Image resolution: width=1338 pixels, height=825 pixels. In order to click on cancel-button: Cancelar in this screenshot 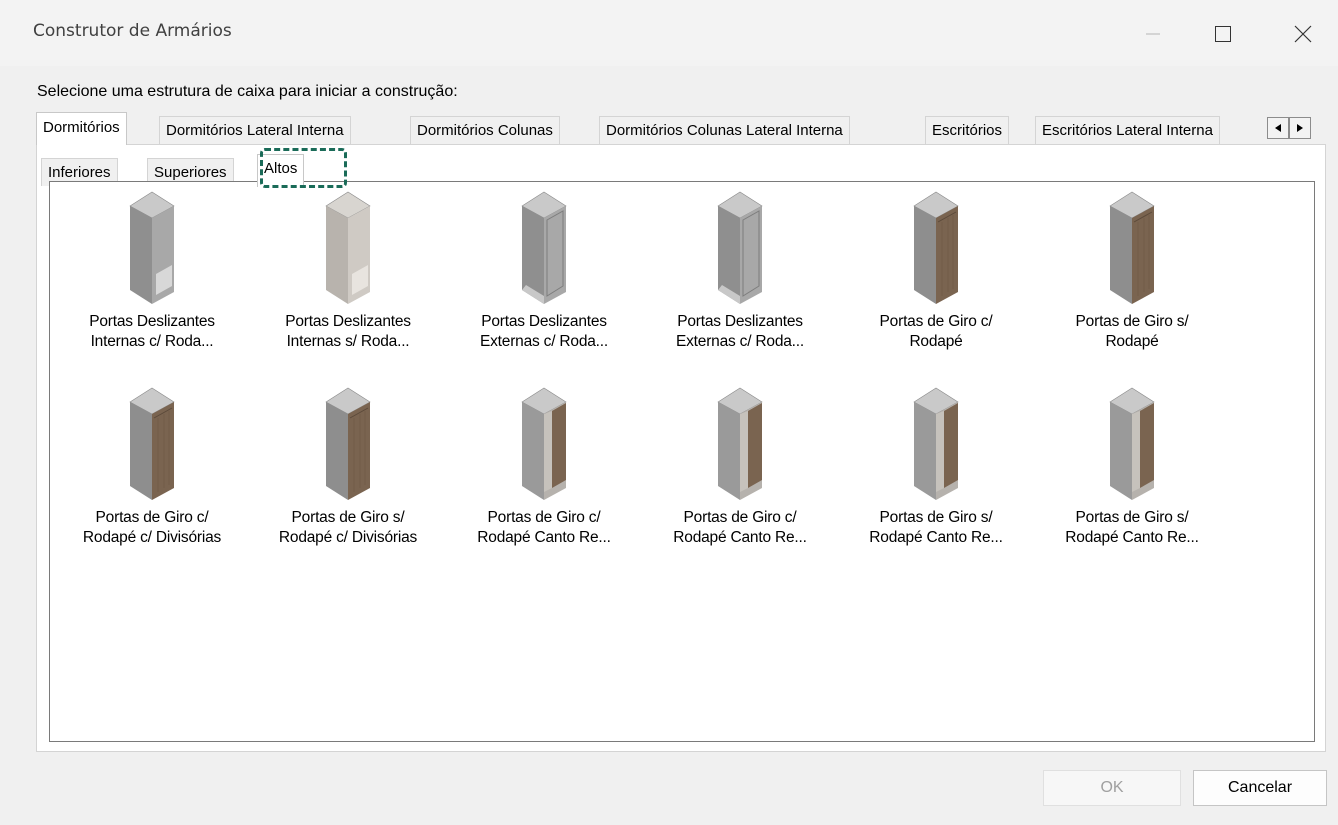, I will do `click(1260, 788)`.